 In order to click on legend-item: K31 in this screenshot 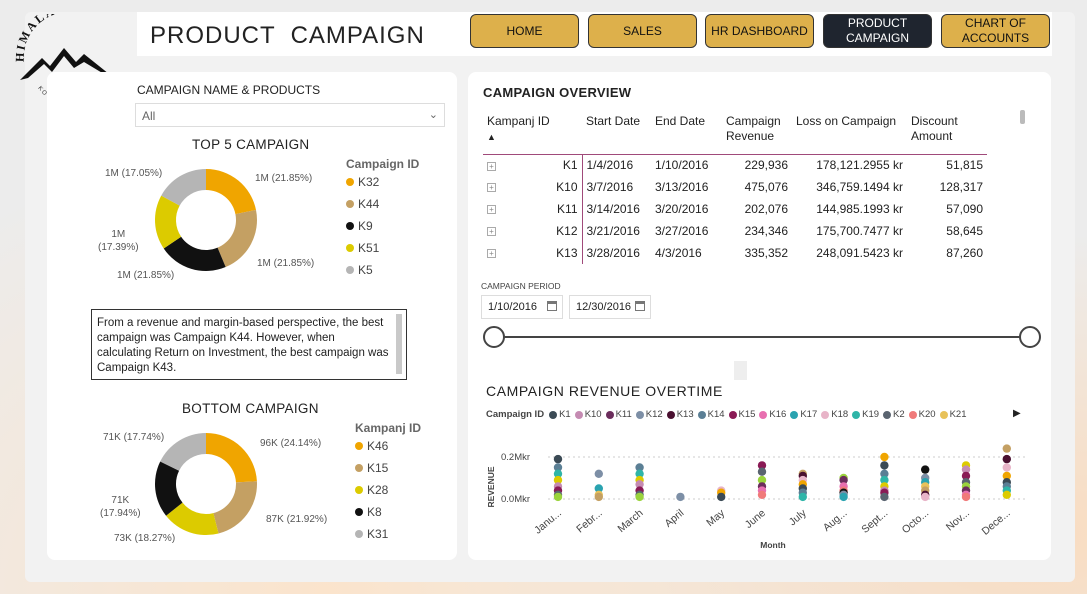, I will do `click(388, 534)`.